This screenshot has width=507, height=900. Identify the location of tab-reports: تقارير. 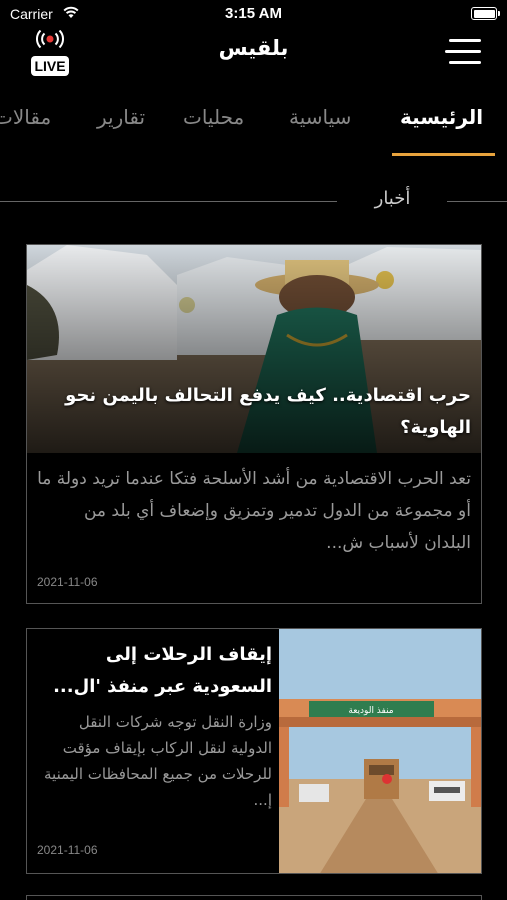
(121, 117).